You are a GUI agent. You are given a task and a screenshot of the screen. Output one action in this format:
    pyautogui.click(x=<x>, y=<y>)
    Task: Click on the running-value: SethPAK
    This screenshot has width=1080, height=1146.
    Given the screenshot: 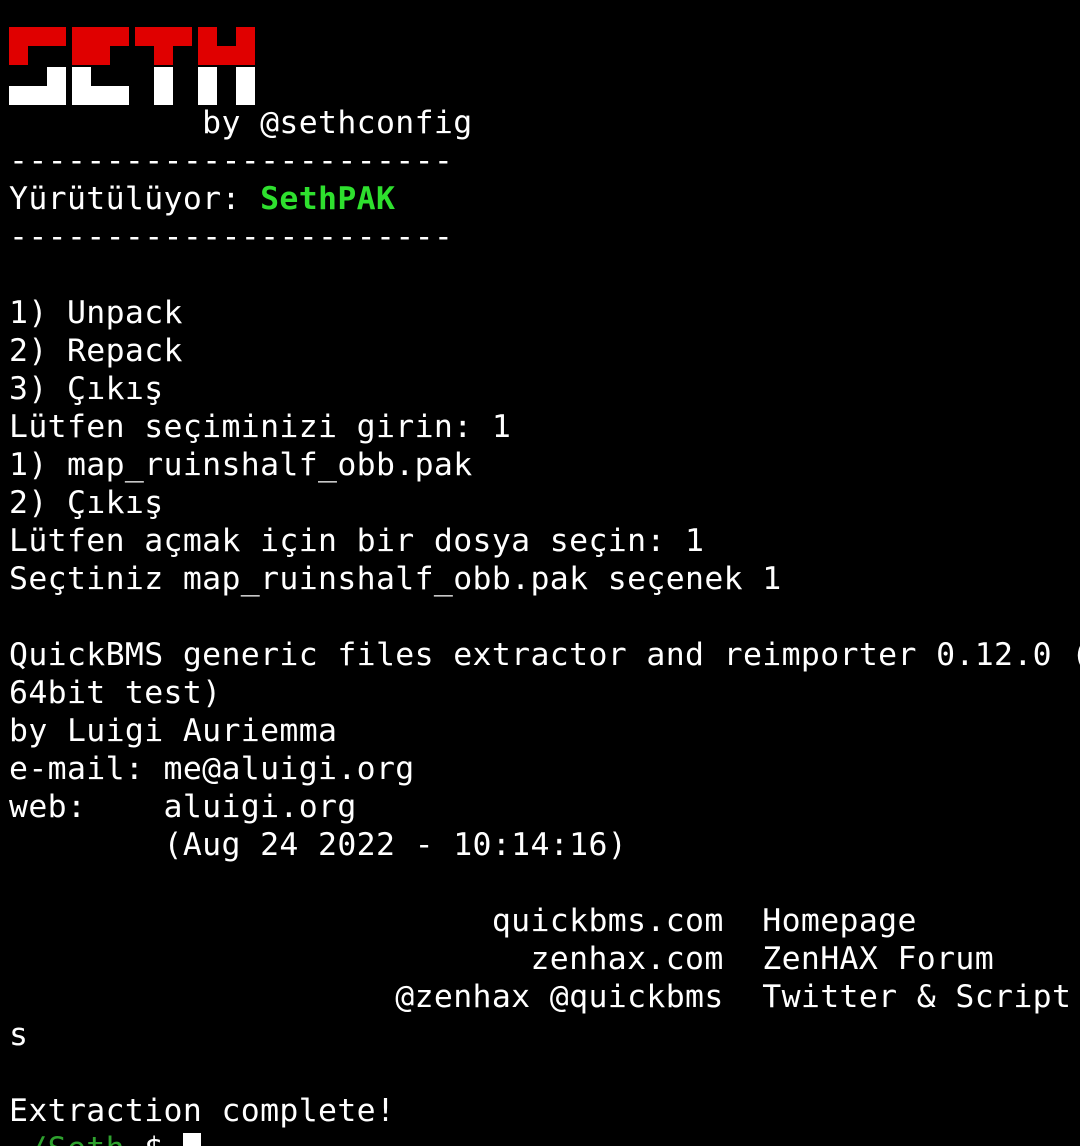 What is the action you would take?
    pyautogui.click(x=328, y=199)
    